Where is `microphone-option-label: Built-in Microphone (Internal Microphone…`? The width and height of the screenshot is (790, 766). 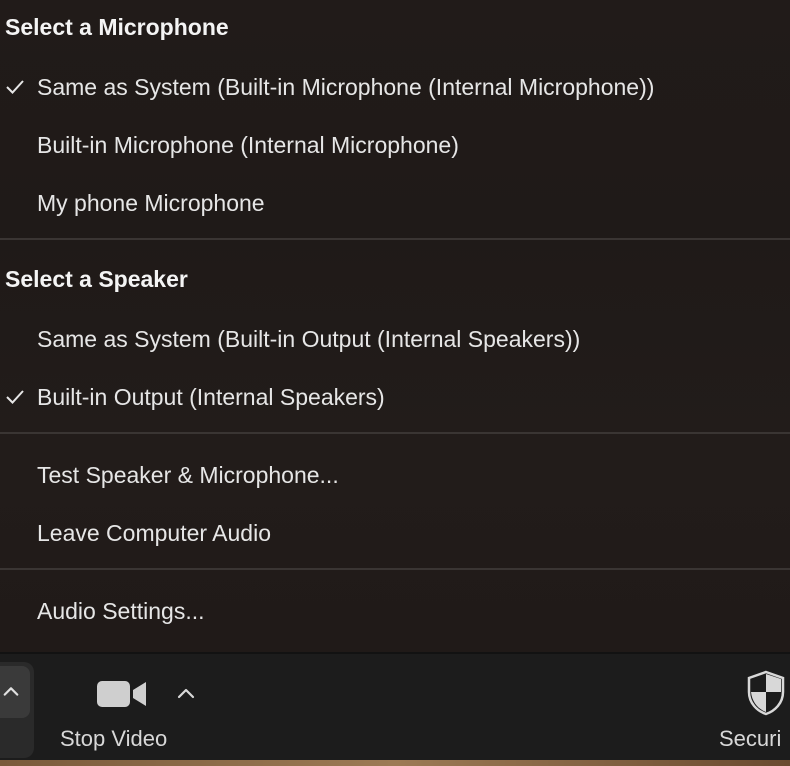
microphone-option-label: Built-in Microphone (Internal Microphone… is located at coordinates (248, 145).